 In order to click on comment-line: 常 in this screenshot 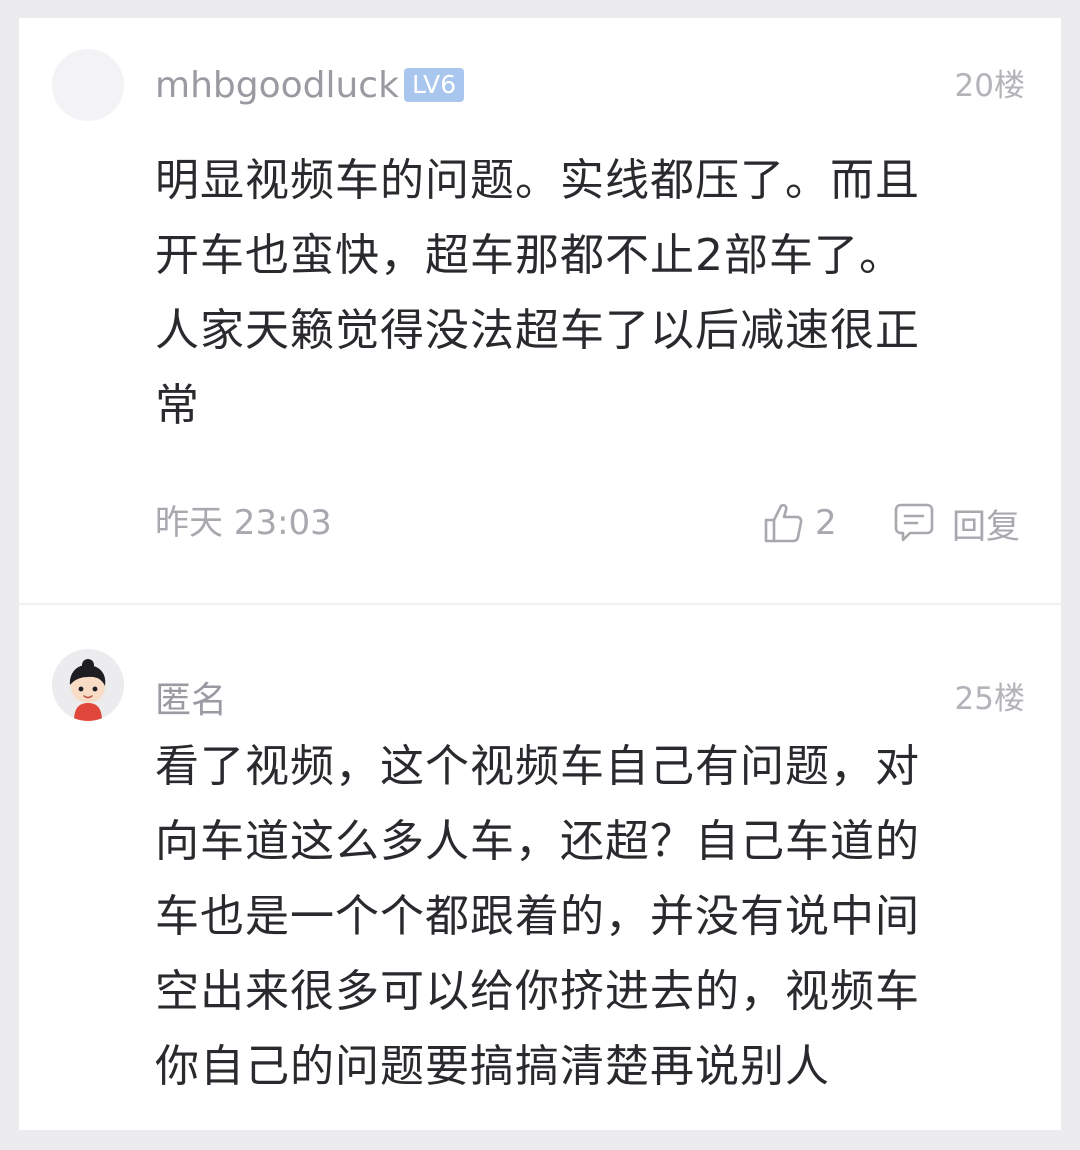, I will do `click(177, 405)`.